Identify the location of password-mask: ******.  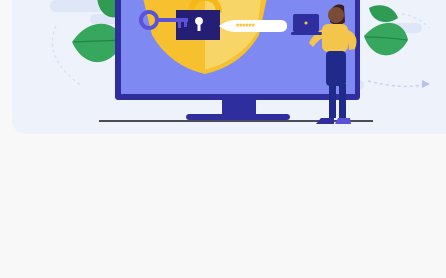
(246, 27).